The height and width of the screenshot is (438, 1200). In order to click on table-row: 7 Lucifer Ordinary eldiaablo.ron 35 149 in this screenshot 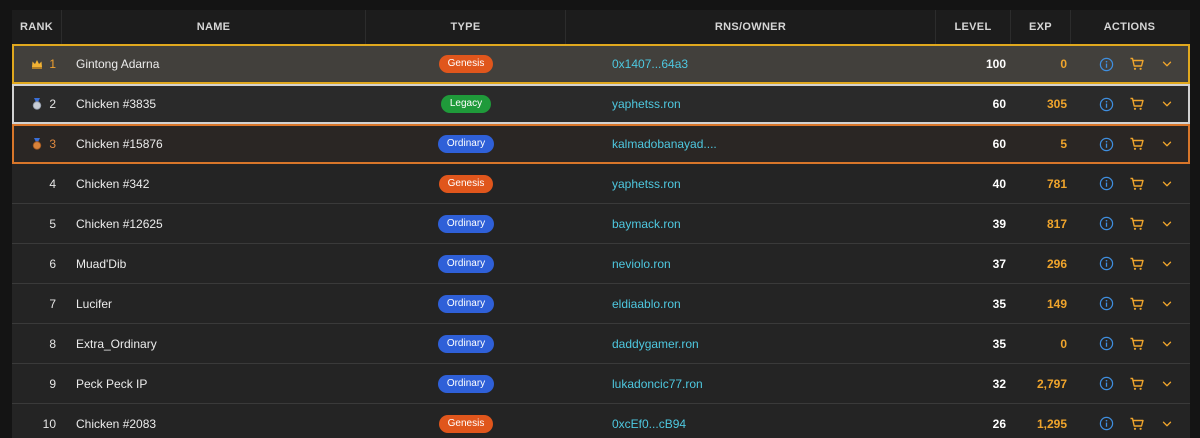, I will do `click(601, 304)`.